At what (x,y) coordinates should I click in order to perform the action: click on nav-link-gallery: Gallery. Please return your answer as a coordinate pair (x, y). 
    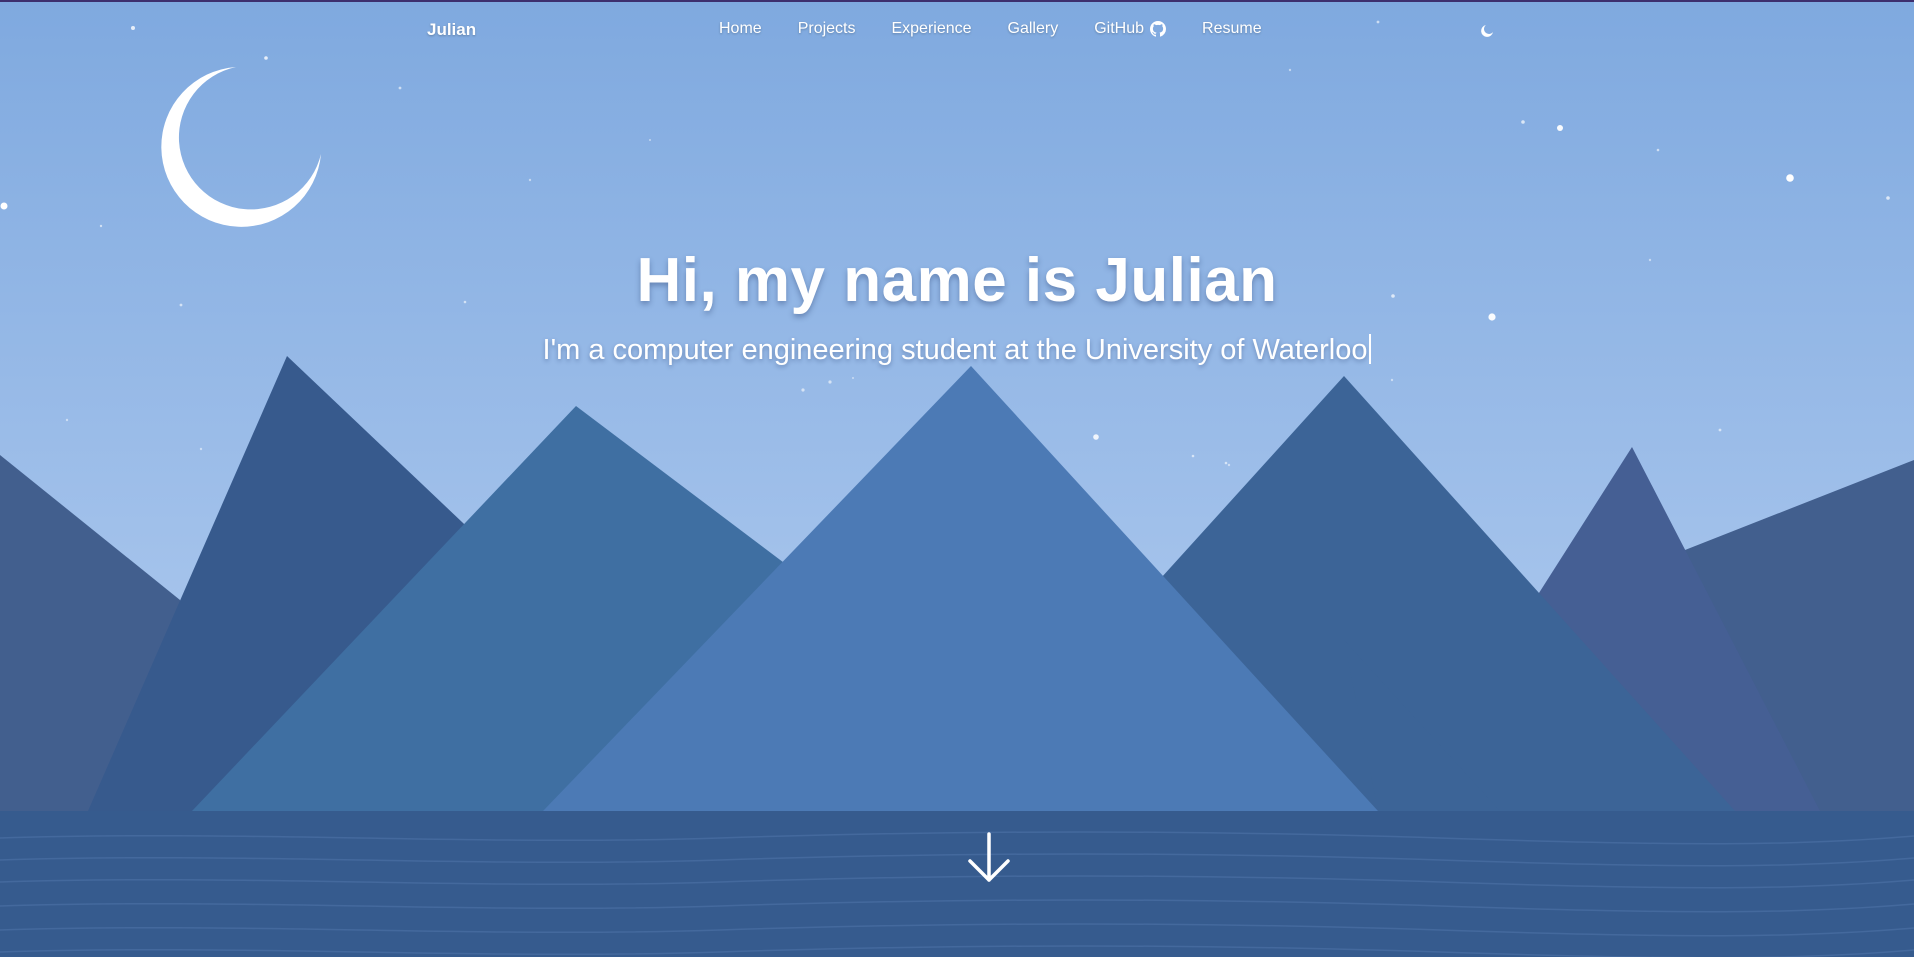
    Looking at the image, I should click on (1033, 29).